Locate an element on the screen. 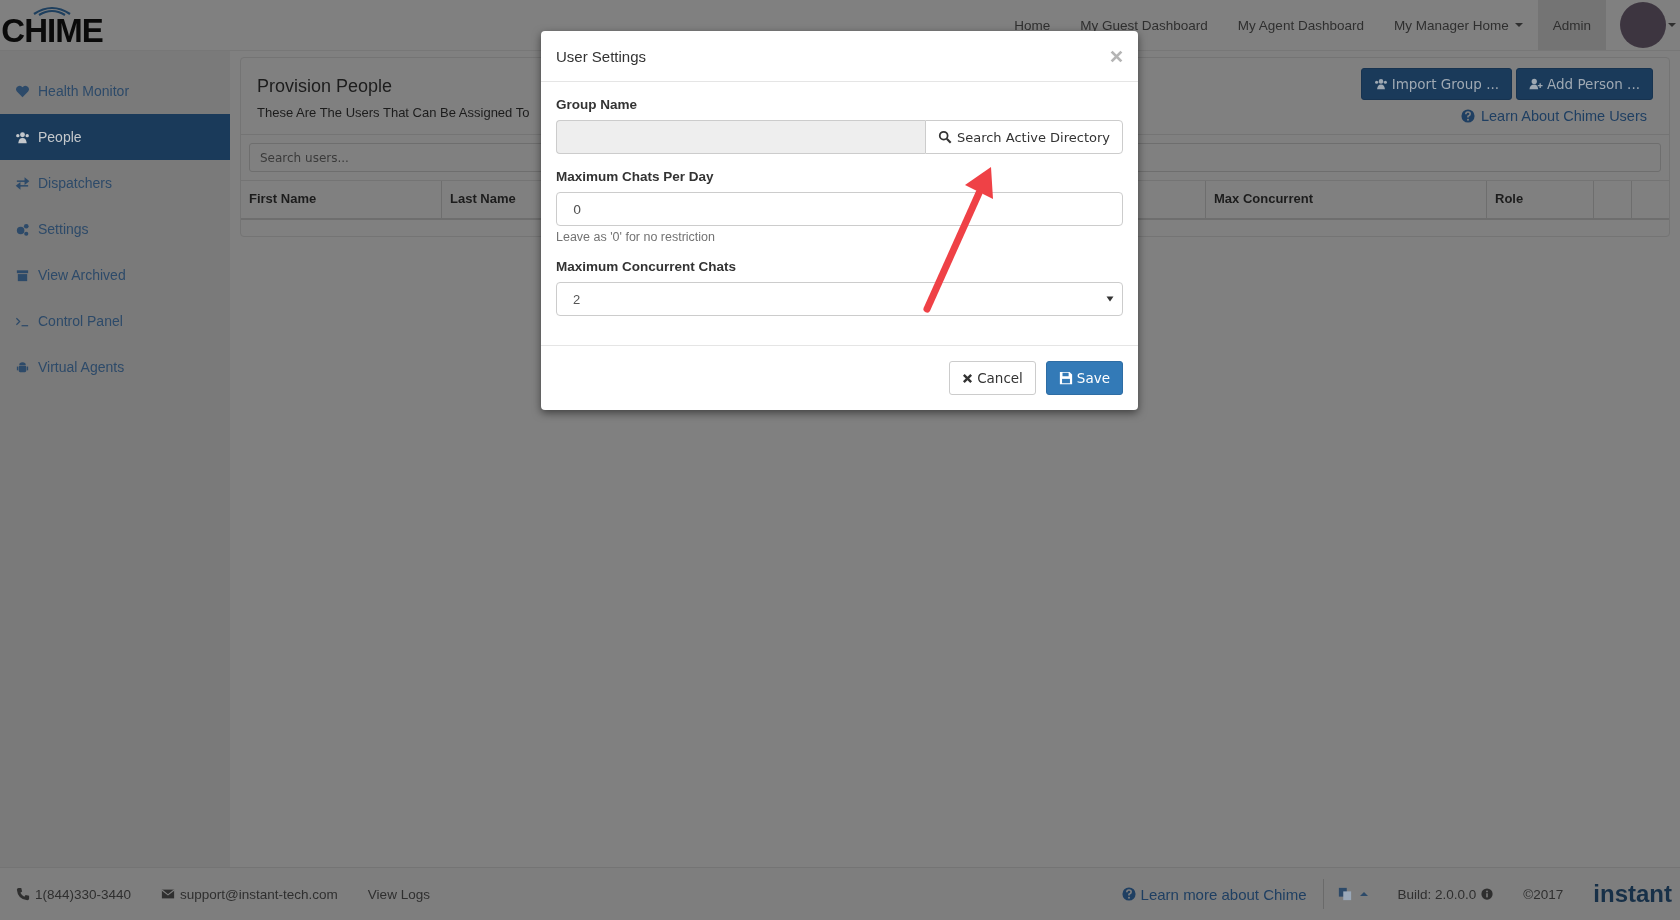  learn-more-link: Learn more about Chime is located at coordinates (1214, 894).